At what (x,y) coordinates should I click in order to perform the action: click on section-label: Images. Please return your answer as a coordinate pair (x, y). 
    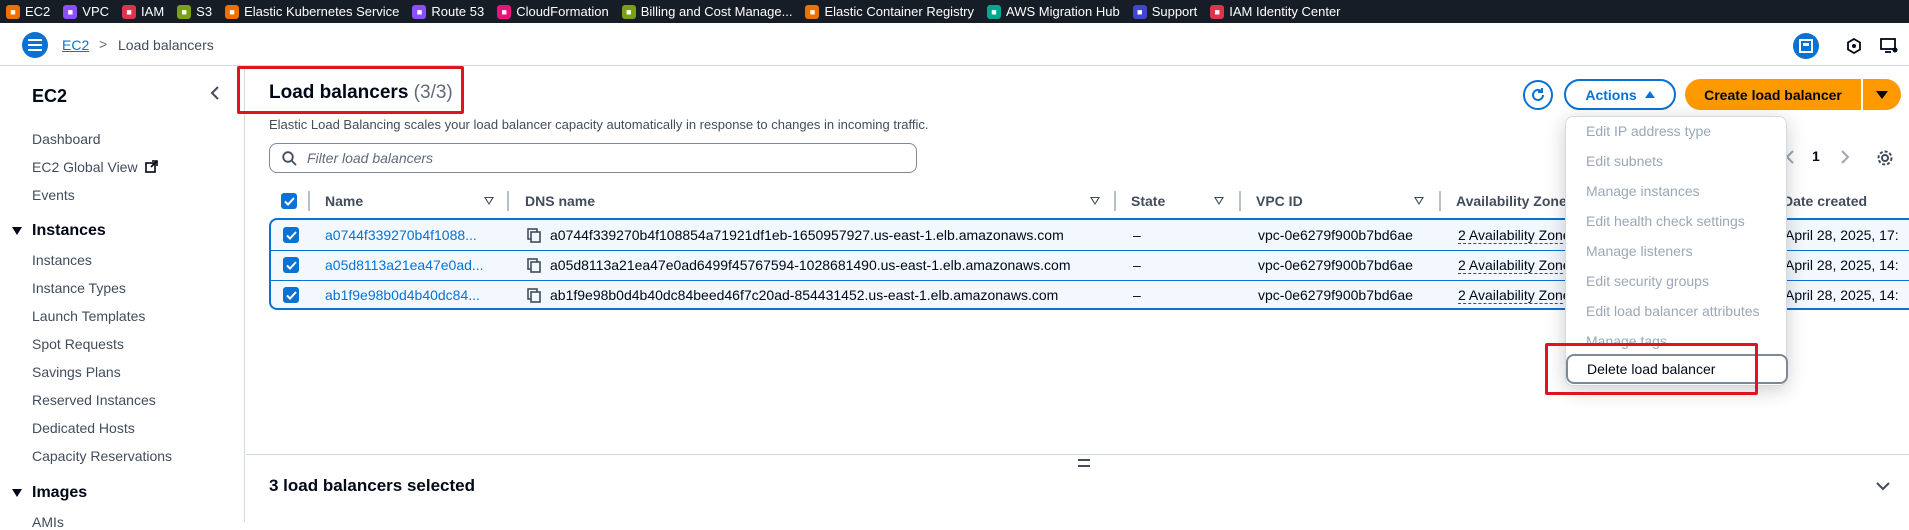
    Looking at the image, I should click on (60, 492).